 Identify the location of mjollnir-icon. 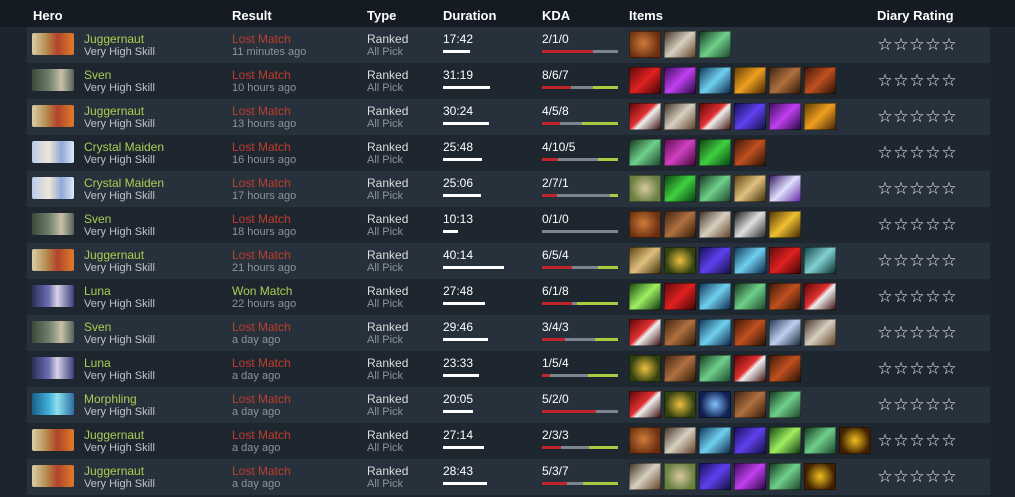
(855, 440).